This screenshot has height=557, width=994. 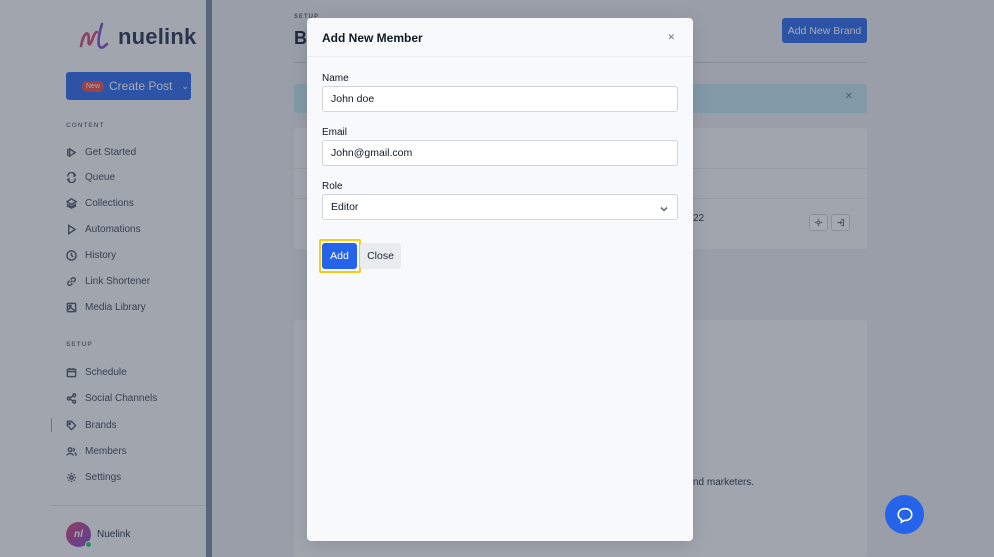 What do you see at coordinates (353, 99) in the screenshot?
I see `name-field-value: John doe` at bounding box center [353, 99].